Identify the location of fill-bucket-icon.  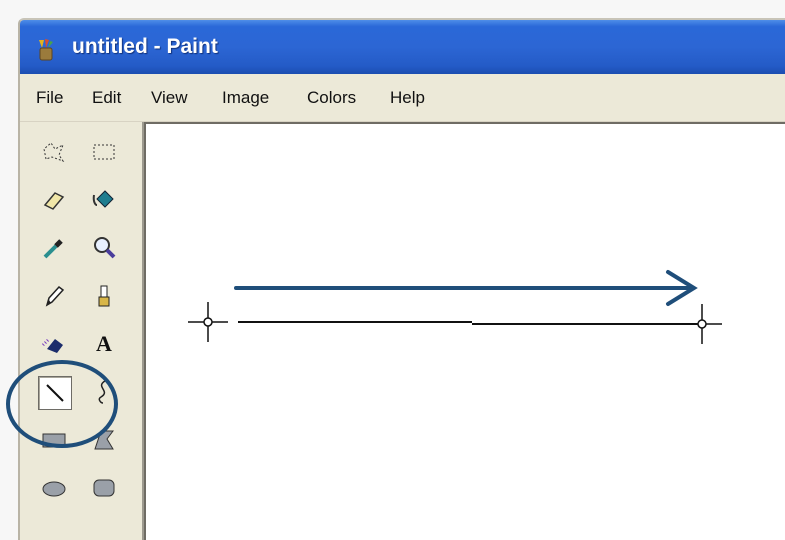
(104, 200).